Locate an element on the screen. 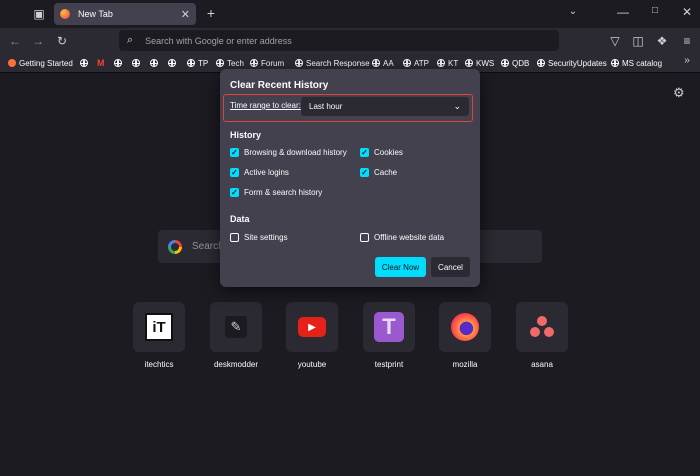  bookmark-aa: AA is located at coordinates (383, 63).